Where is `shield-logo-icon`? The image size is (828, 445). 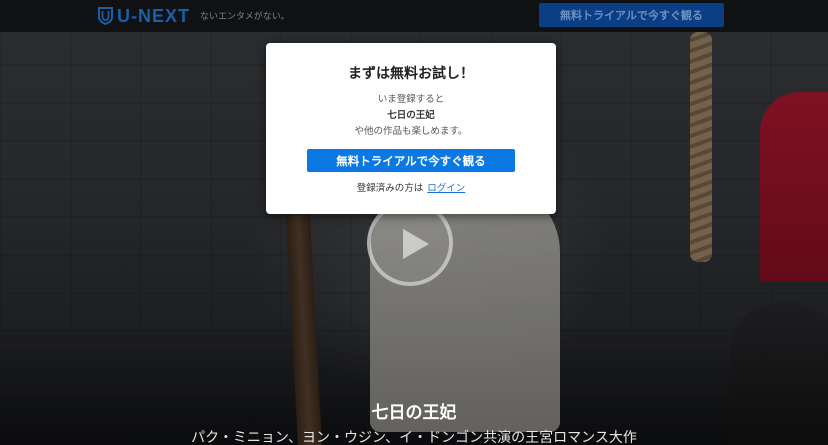 shield-logo-icon is located at coordinates (105, 16).